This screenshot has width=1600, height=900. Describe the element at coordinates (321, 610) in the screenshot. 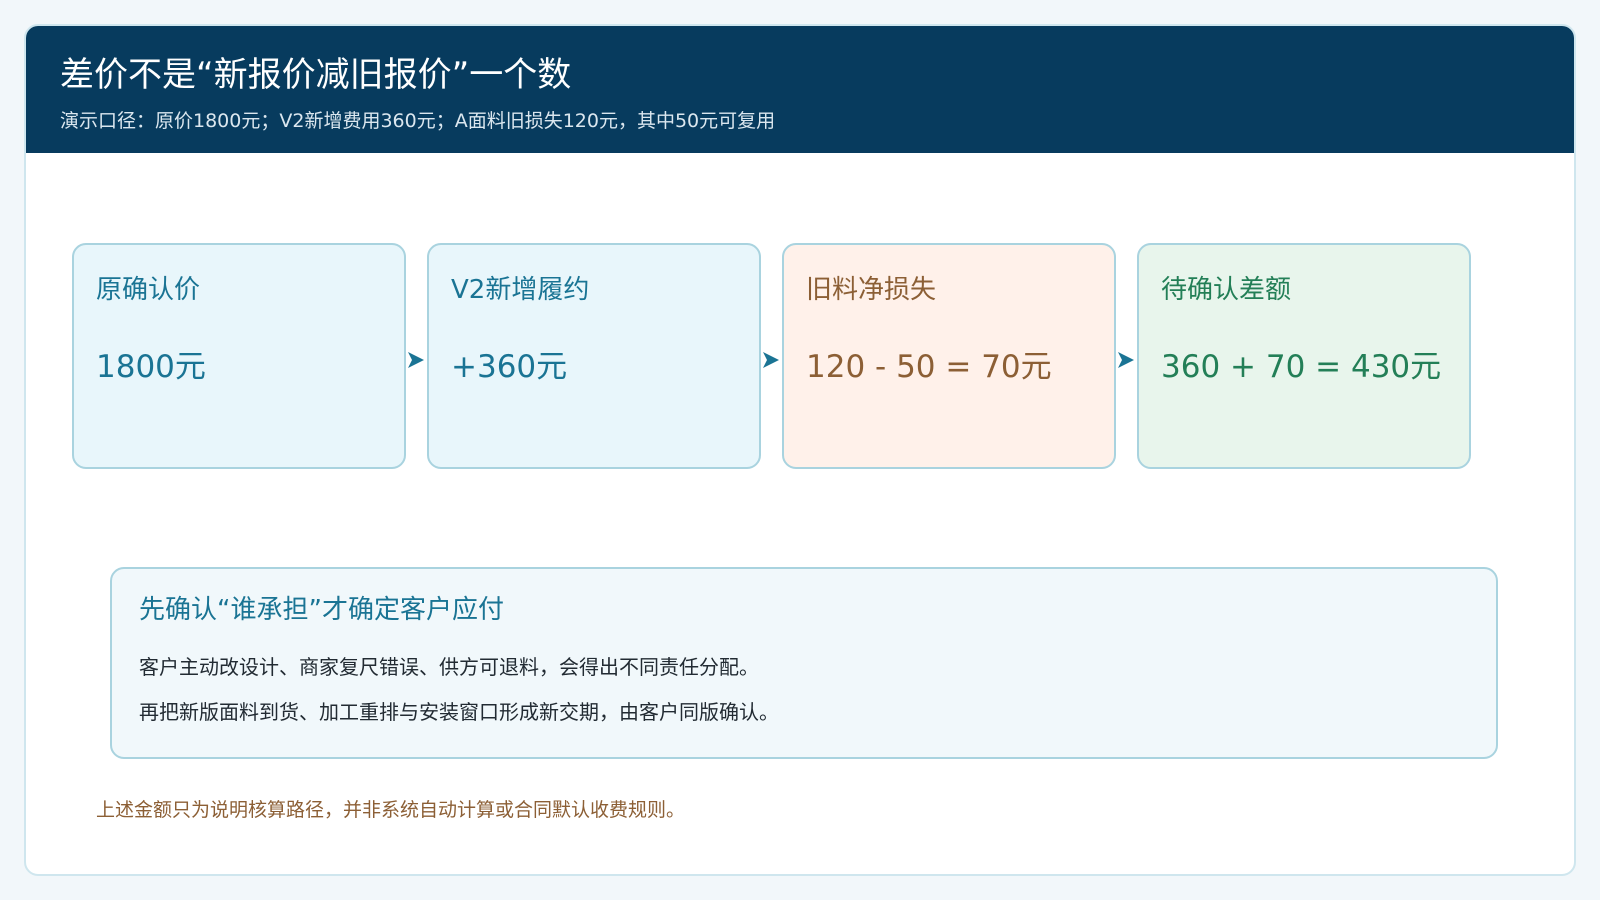

I see `note-title: 先确认“谁承担”才确定客户应付` at that location.